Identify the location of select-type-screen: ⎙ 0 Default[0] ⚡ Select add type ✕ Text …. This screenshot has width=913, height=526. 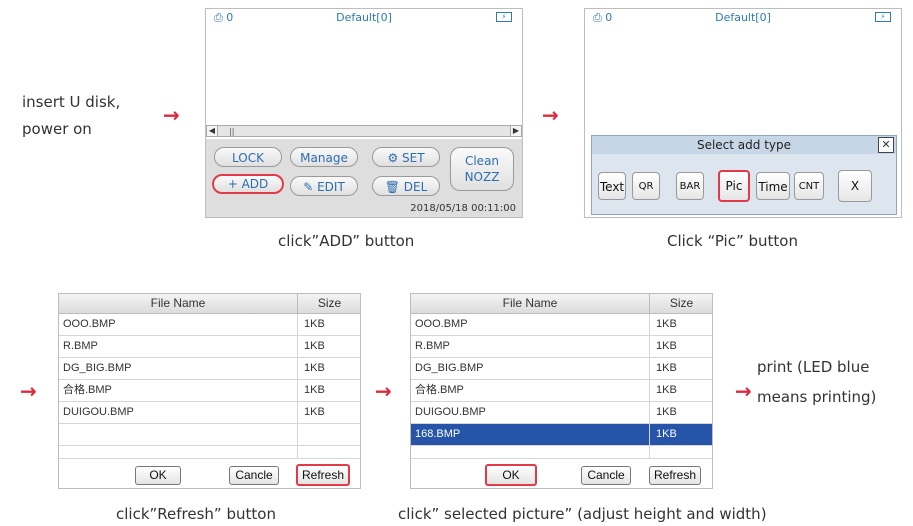
(743, 113).